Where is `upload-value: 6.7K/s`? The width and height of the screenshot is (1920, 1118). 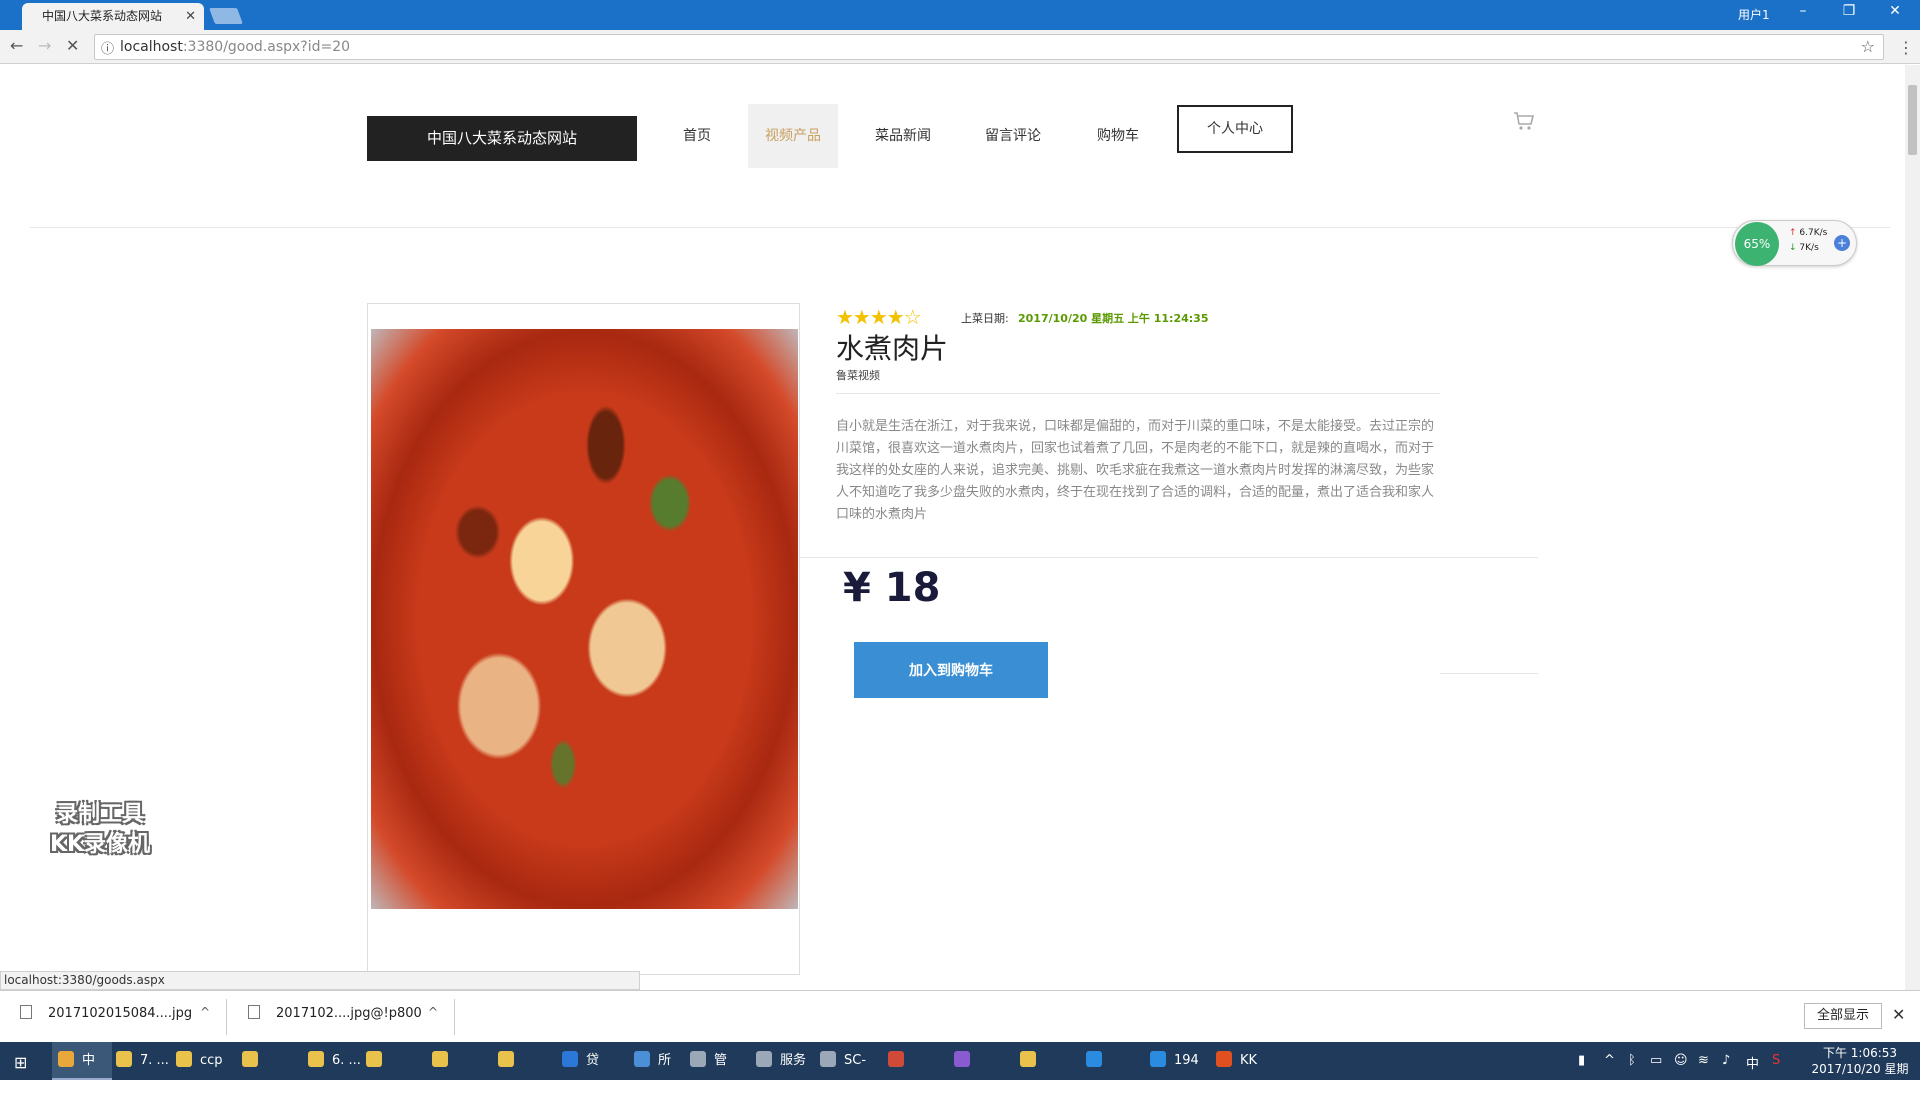 upload-value: 6.7K/s is located at coordinates (1813, 233).